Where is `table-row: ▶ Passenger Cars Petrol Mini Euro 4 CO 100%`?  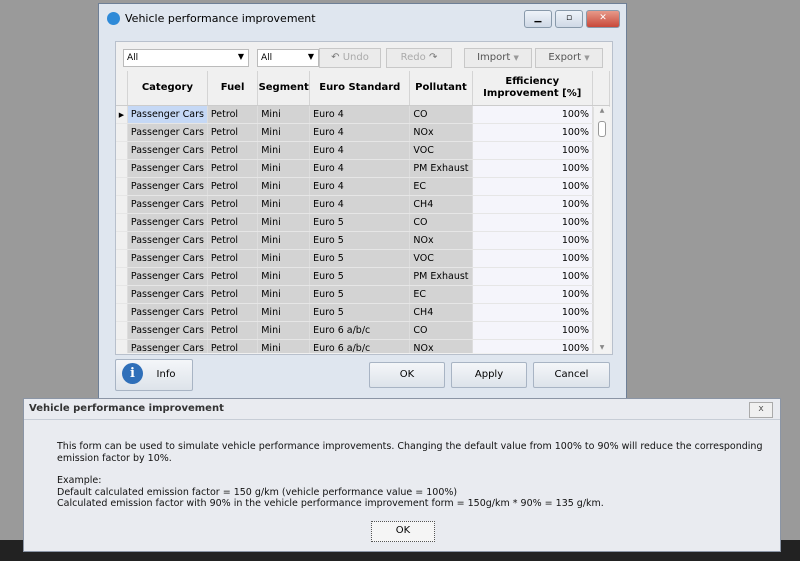 table-row: ▶ Passenger Cars Petrol Mini Euro 4 CO 100% is located at coordinates (363, 114).